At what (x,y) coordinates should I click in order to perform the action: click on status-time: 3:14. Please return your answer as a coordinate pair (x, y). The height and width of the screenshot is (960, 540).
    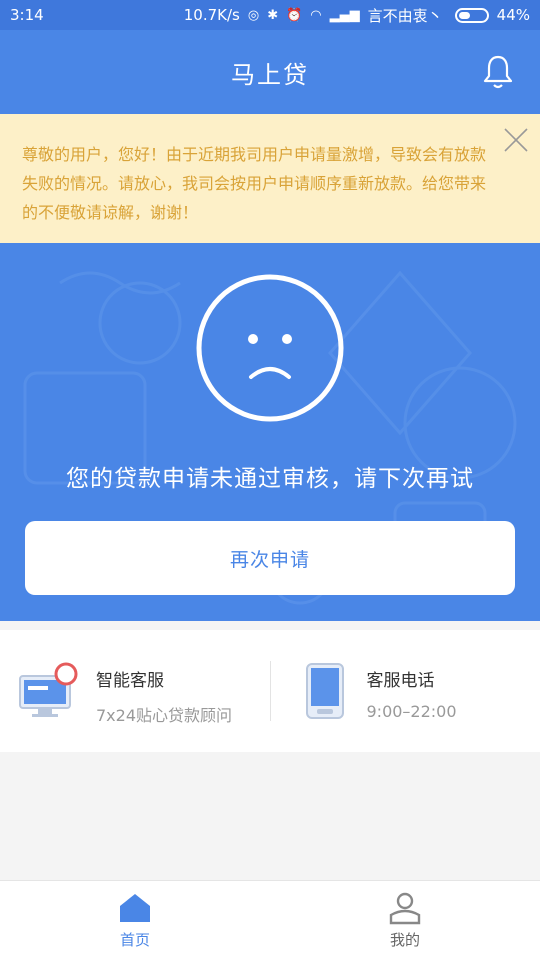
    Looking at the image, I should click on (27, 15).